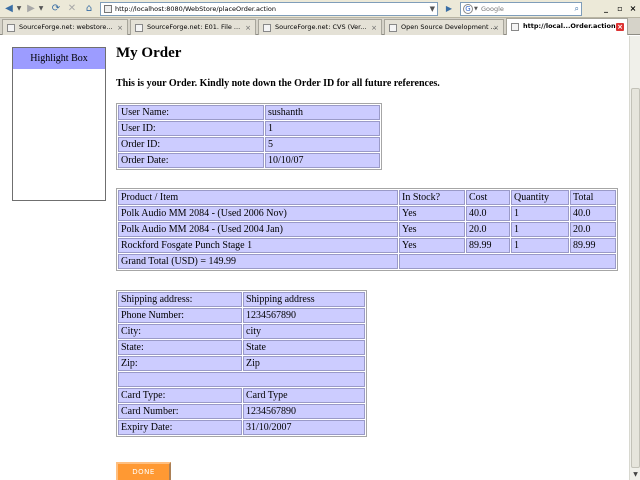 The width and height of the screenshot is (640, 480). What do you see at coordinates (180, 315) in the screenshot?
I see `phone-number-label: Phone Number:` at bounding box center [180, 315].